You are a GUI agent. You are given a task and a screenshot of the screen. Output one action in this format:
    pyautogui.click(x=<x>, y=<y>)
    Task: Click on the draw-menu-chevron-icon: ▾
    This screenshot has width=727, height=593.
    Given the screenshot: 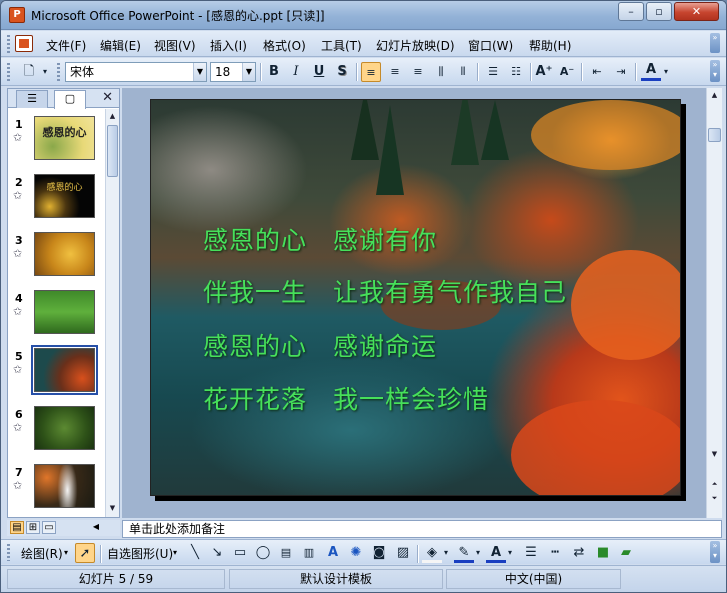 What is the action you would take?
    pyautogui.click(x=66, y=552)
    